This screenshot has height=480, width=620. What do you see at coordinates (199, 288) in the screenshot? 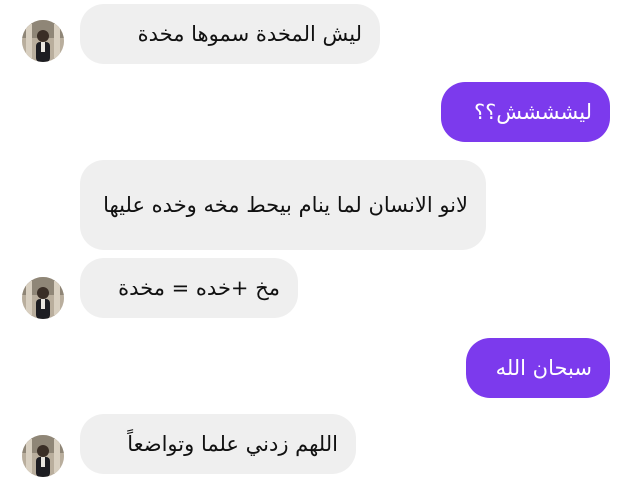
I see `message-text: مخ +خده = مخدة` at bounding box center [199, 288].